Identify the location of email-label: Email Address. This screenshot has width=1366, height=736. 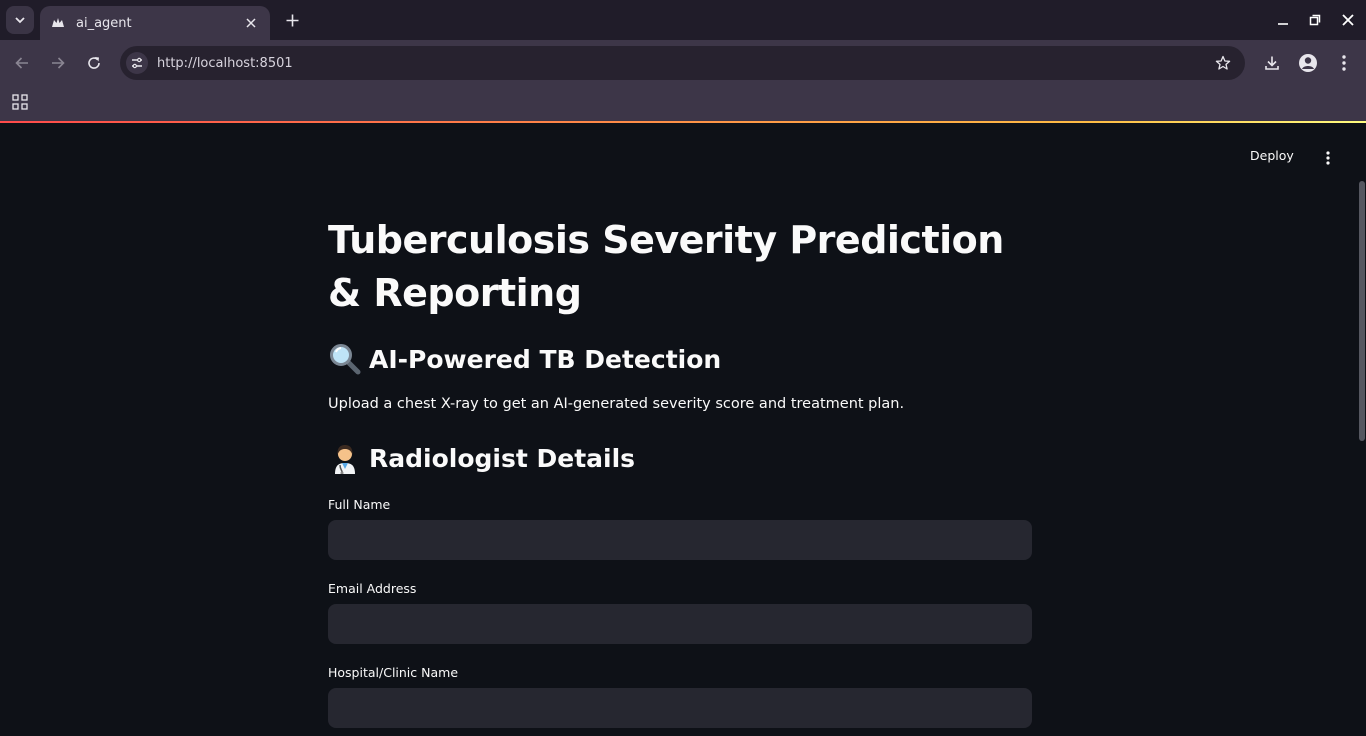
(372, 588).